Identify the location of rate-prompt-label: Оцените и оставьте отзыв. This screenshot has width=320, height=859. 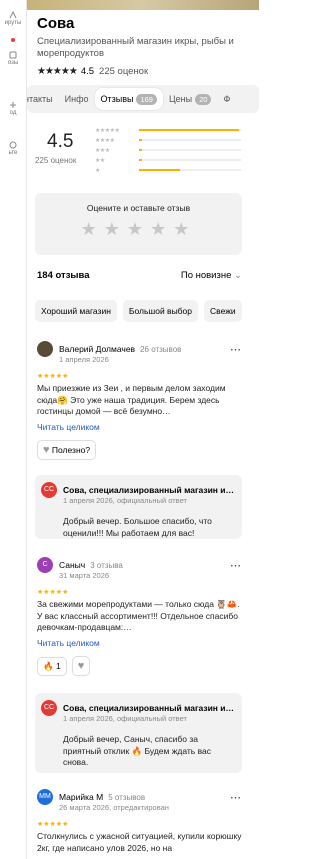
(138, 208).